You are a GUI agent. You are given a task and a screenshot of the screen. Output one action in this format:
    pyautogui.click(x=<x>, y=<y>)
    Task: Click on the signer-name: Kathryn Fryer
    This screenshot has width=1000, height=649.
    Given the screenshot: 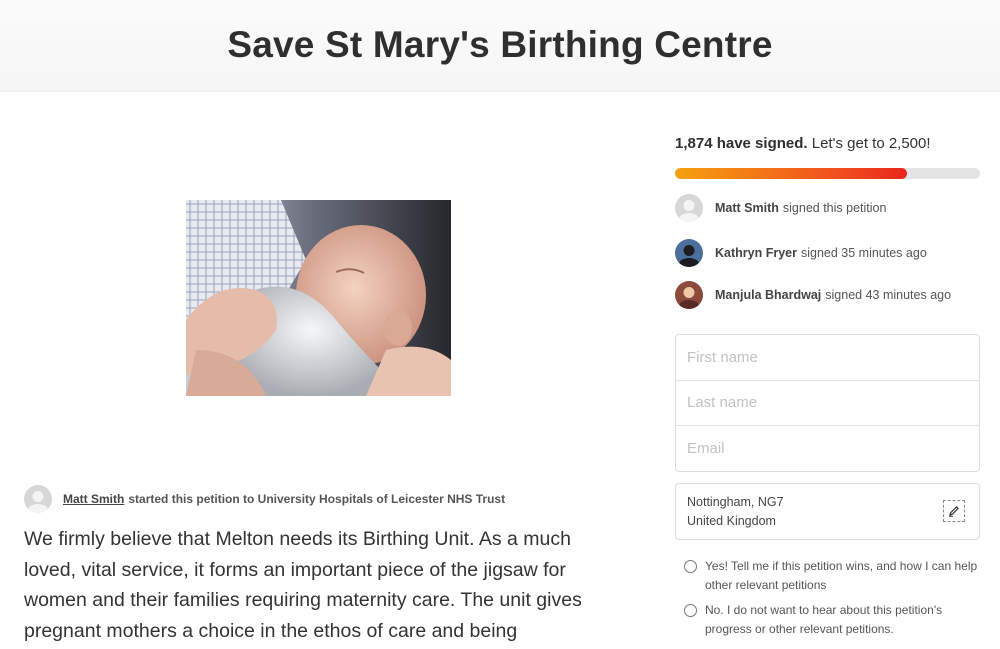 What is the action you would take?
    pyautogui.click(x=756, y=253)
    